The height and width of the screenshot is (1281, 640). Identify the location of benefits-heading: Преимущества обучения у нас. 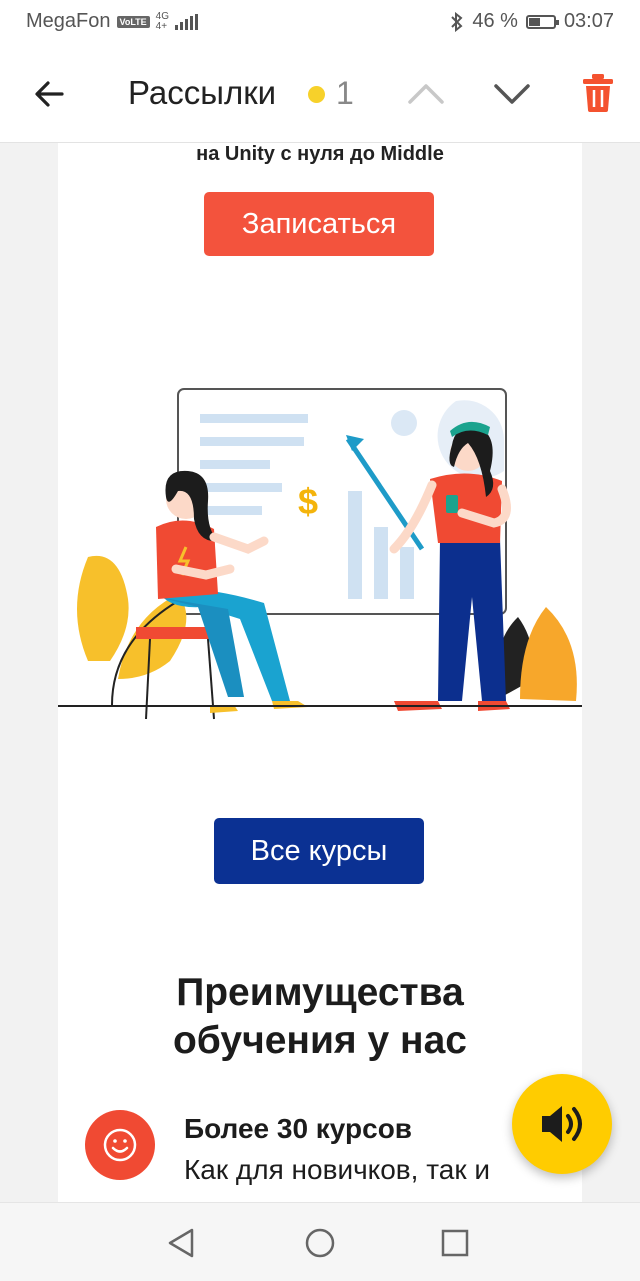
(320, 1017).